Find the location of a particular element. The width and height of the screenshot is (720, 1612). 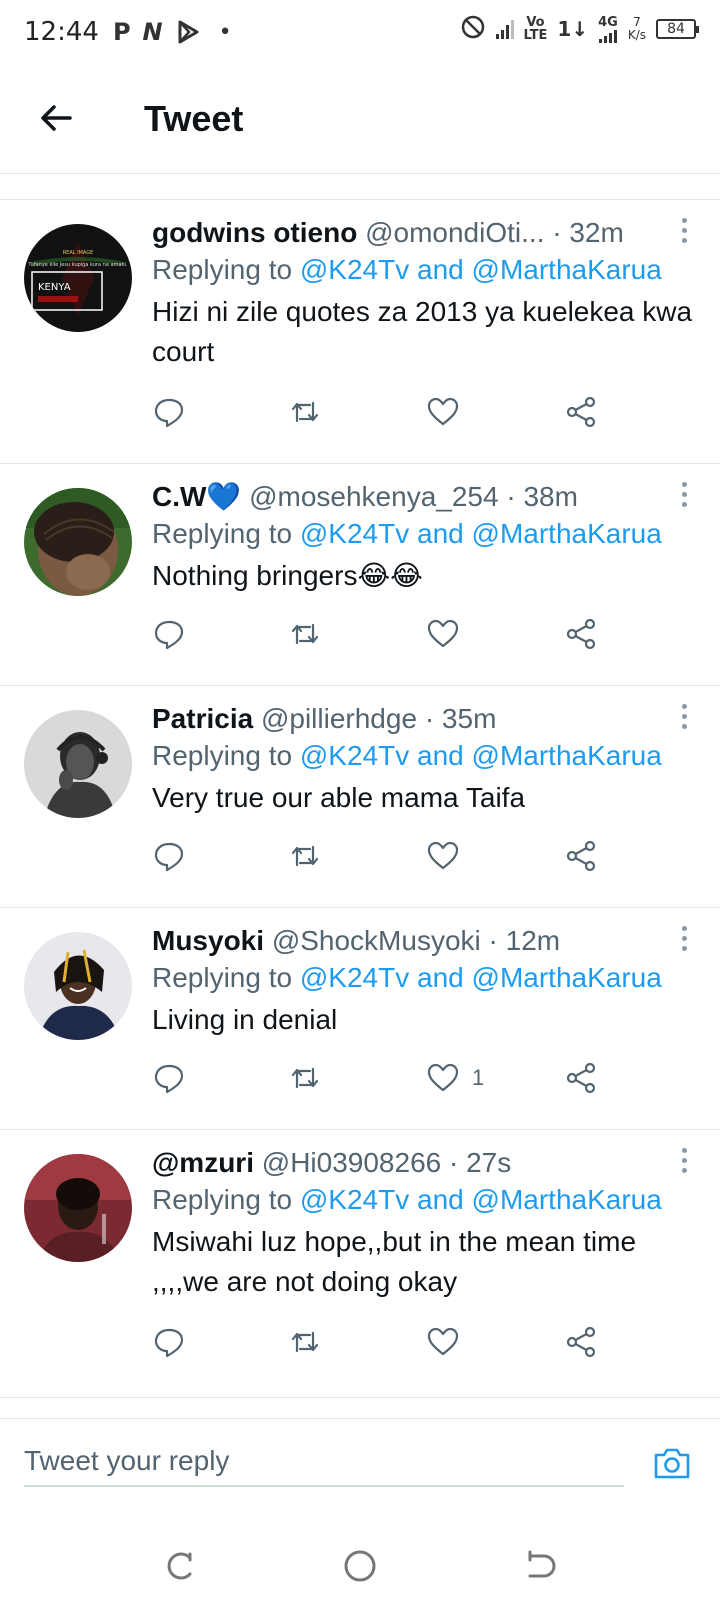

user-handle: @ShockMusyoki is located at coordinates (376, 940).